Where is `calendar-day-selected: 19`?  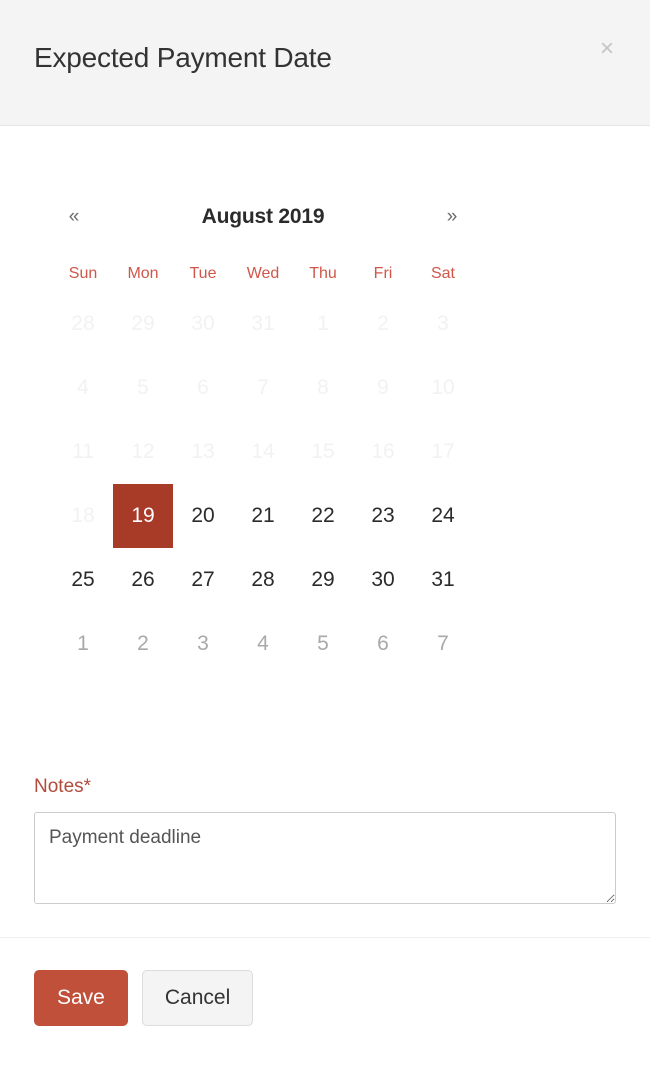 calendar-day-selected: 19 is located at coordinates (143, 516).